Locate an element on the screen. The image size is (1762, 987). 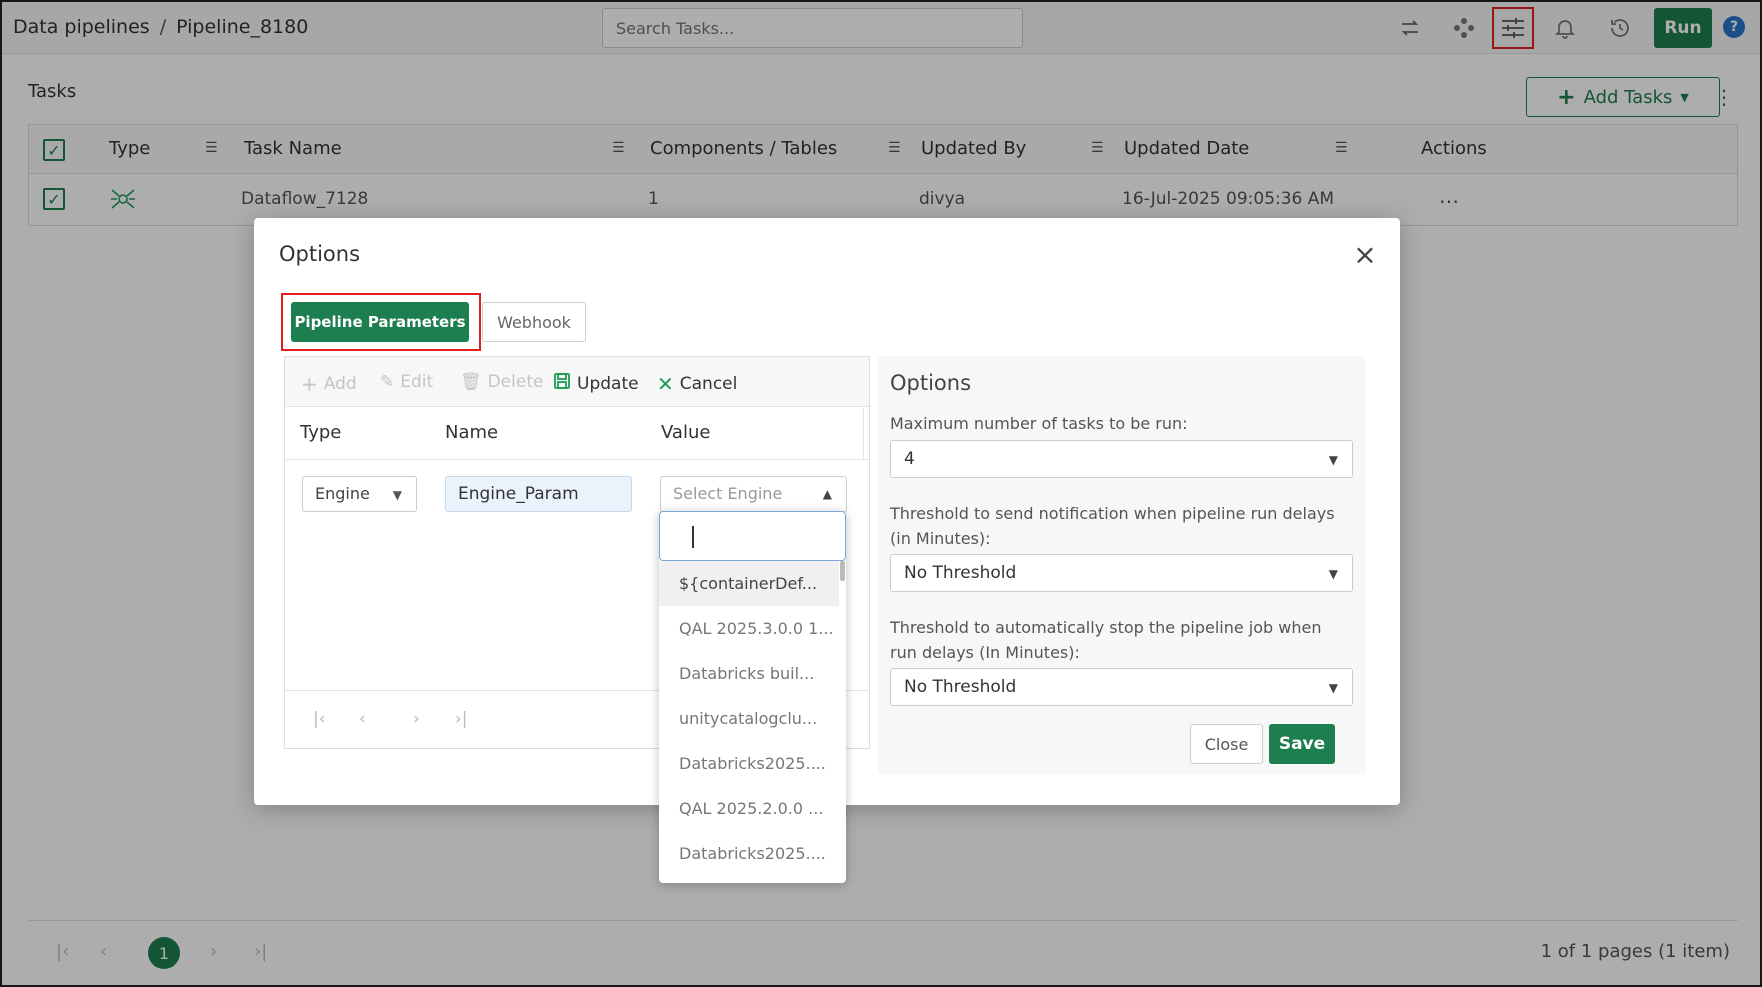
notify-threshold-select: No Threshold ▼ is located at coordinates (1121, 573).